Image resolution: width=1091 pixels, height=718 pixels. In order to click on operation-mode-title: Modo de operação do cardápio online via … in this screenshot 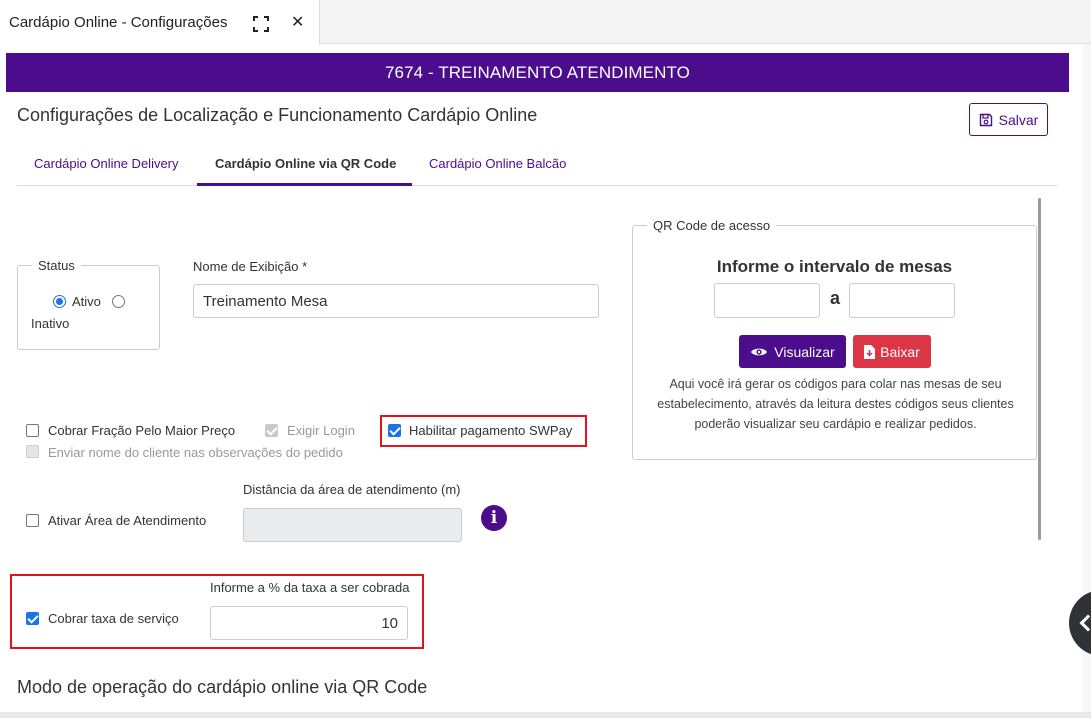, I will do `click(222, 687)`.